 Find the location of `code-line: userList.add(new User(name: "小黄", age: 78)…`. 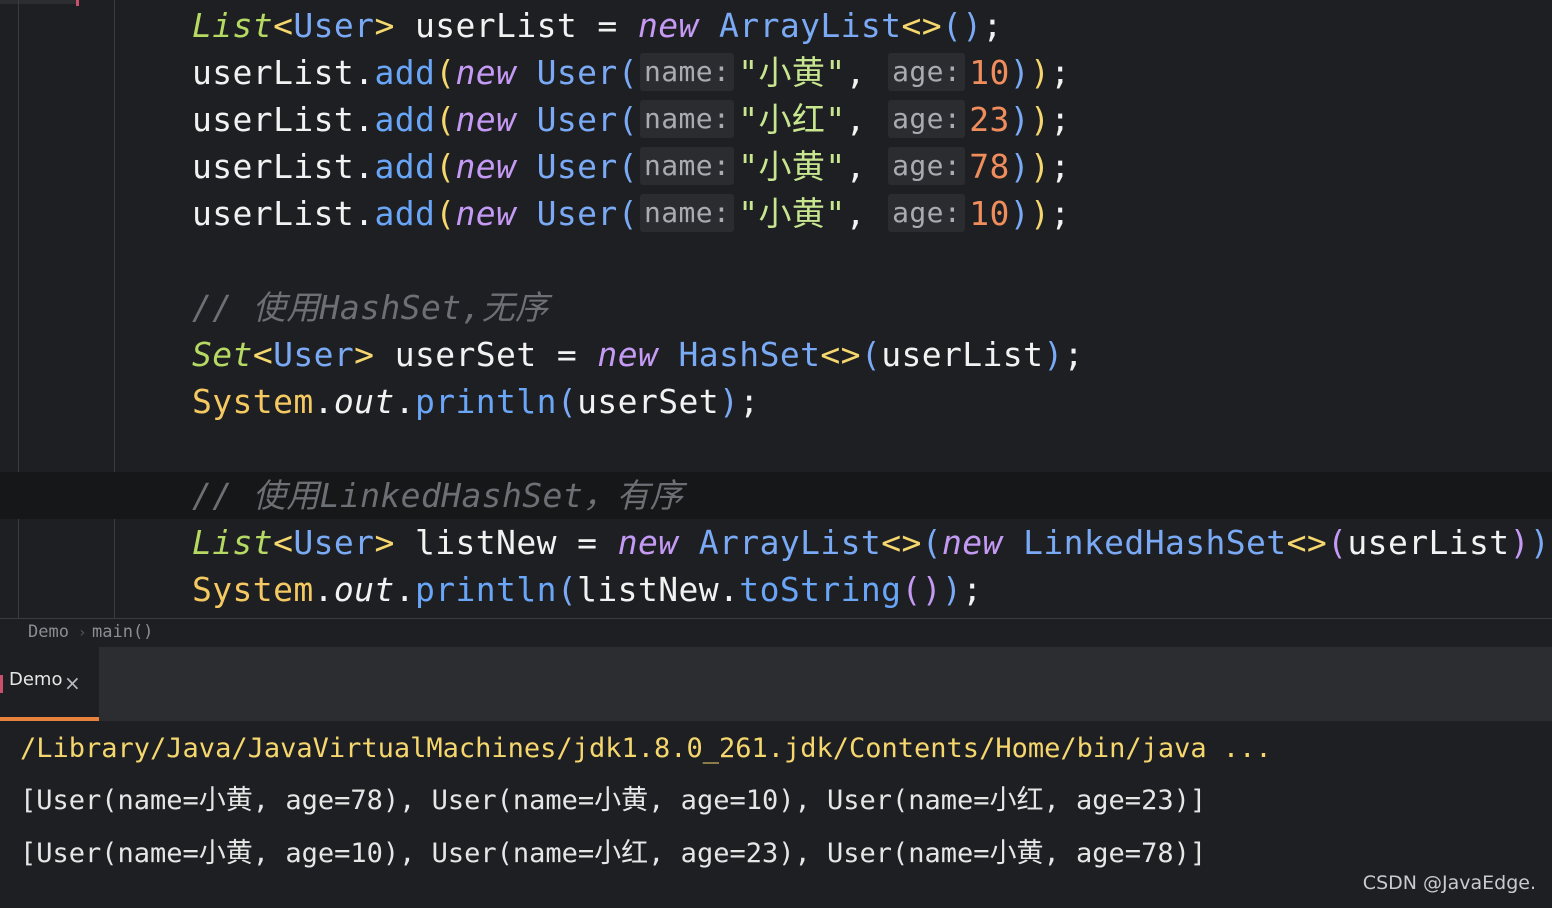

code-line: userList.add(new User(name: "小黄", age: 78)… is located at coordinates (631, 166).